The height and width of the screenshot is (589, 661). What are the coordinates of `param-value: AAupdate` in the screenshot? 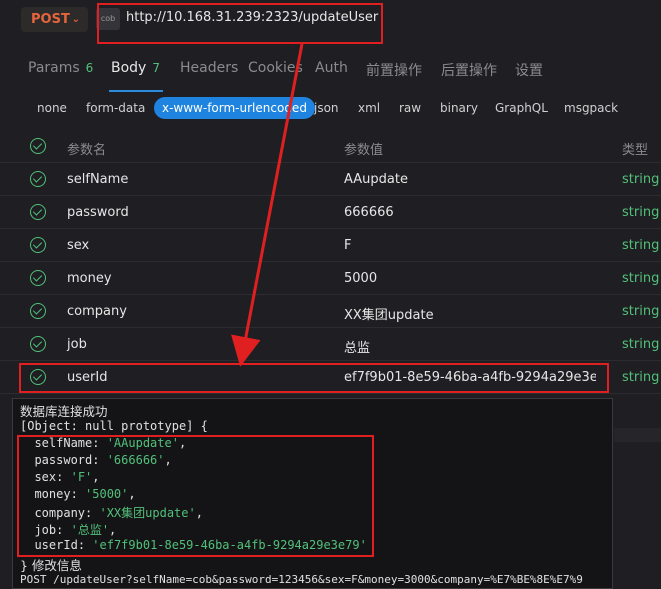 It's located at (470, 179).